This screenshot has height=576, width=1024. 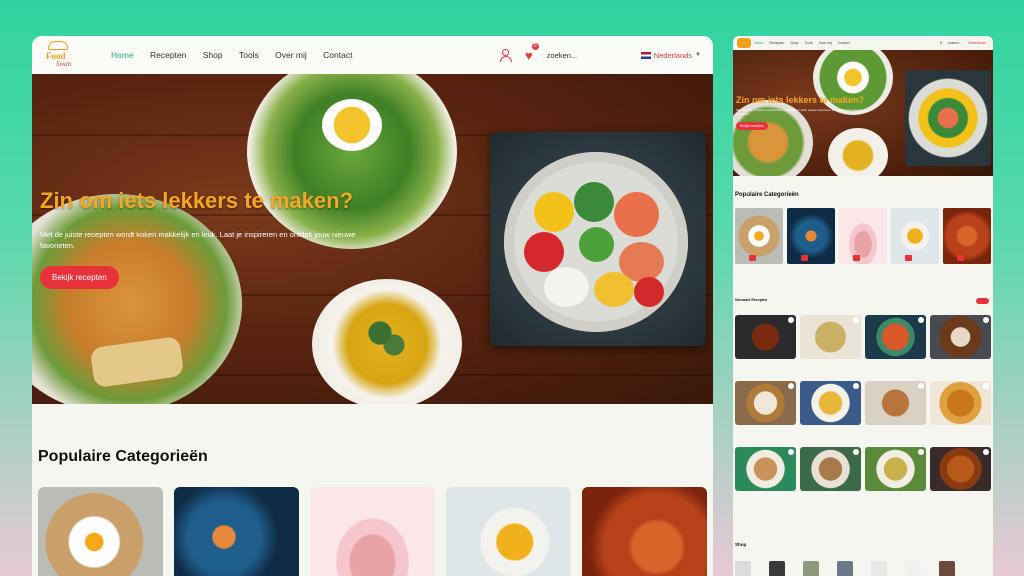 I want to click on category-cards, so click(x=372, y=531).